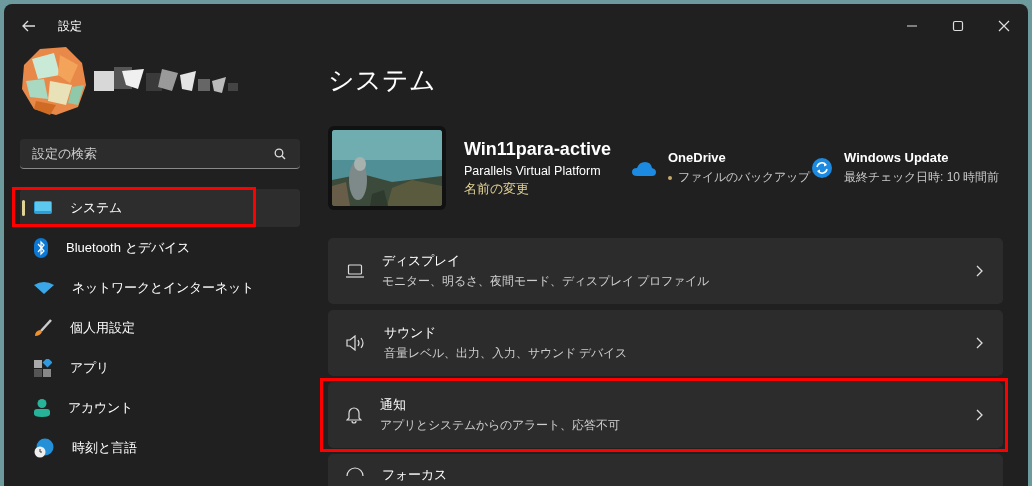 The width and height of the screenshot is (1032, 486). I want to click on sidebar-item: 時刻と言語, so click(160, 448).